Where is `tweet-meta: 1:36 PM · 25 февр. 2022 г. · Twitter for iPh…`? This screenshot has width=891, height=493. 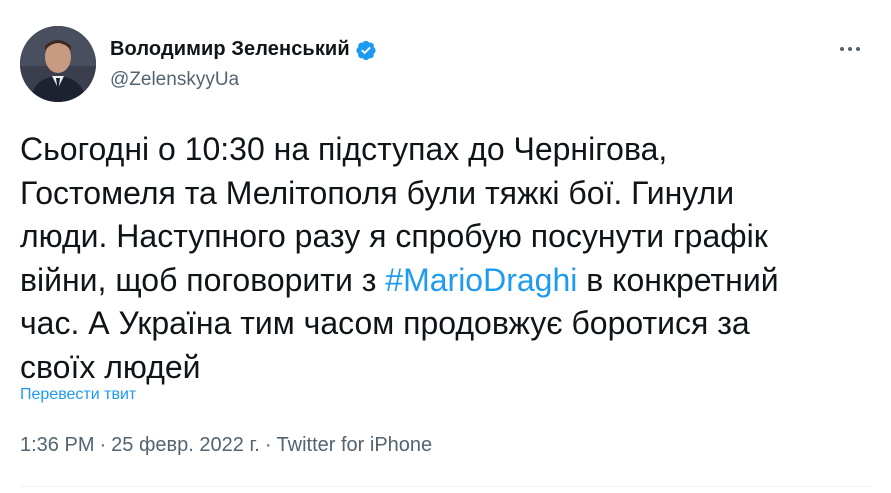
tweet-meta: 1:36 PM · 25 февр. 2022 г. · Twitter for iPh… is located at coordinates (226, 445).